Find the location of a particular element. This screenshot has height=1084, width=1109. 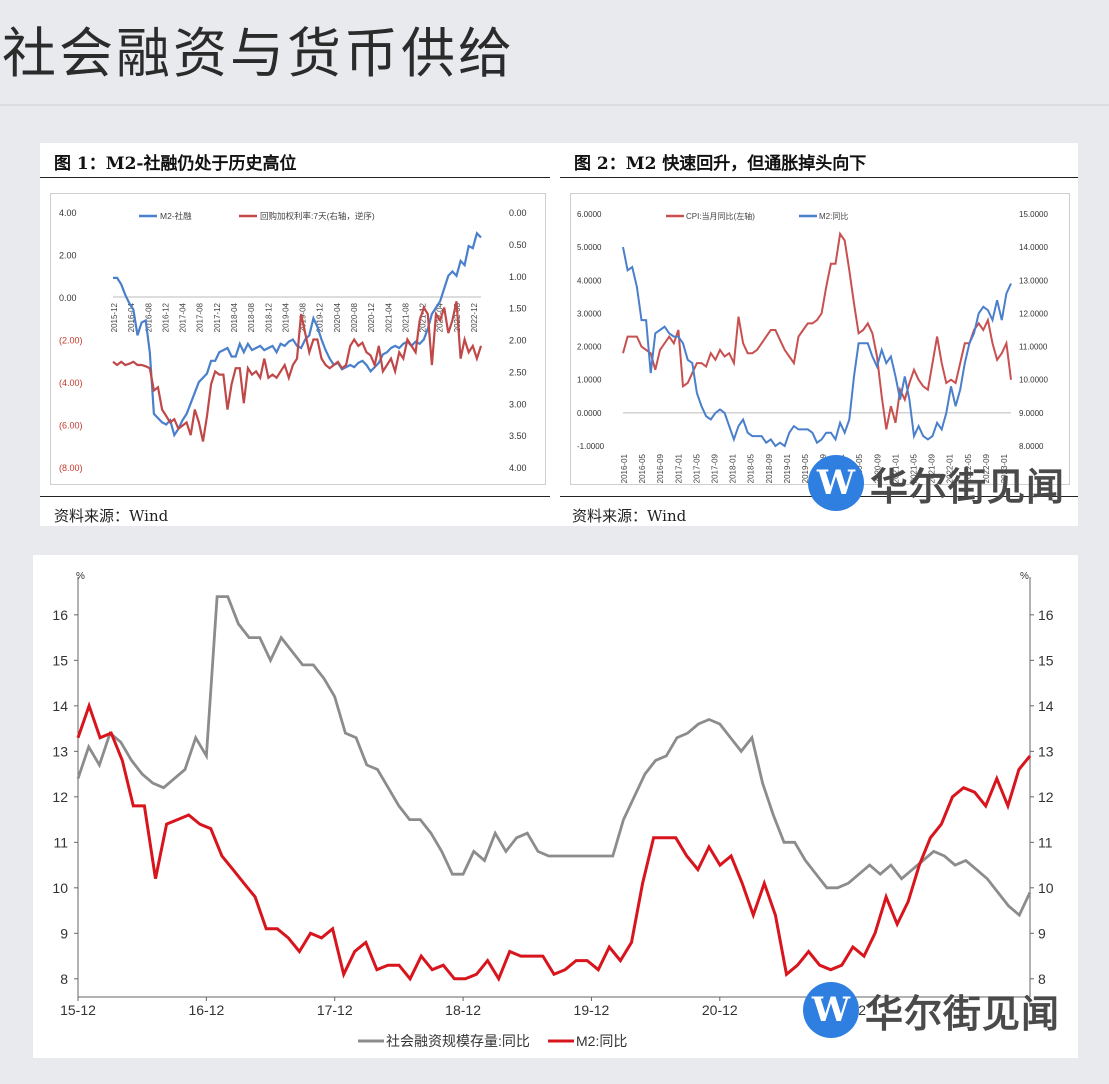

x-tick-label: 2018-04 is located at coordinates (234, 317).